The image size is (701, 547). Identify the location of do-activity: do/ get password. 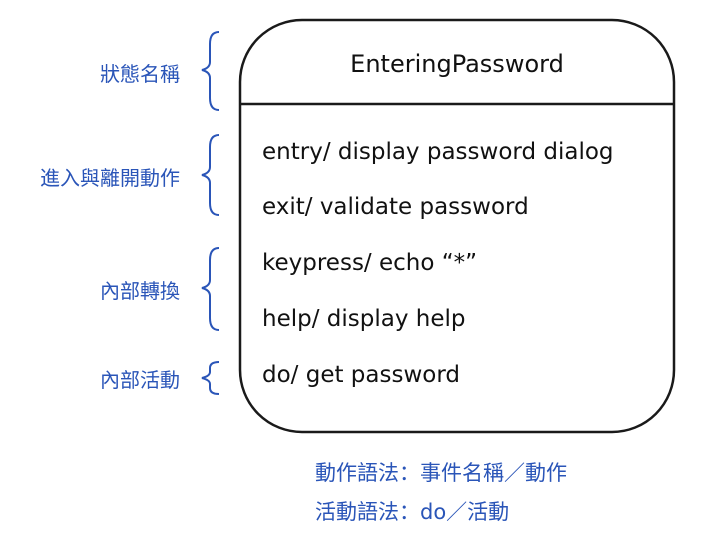
(361, 375).